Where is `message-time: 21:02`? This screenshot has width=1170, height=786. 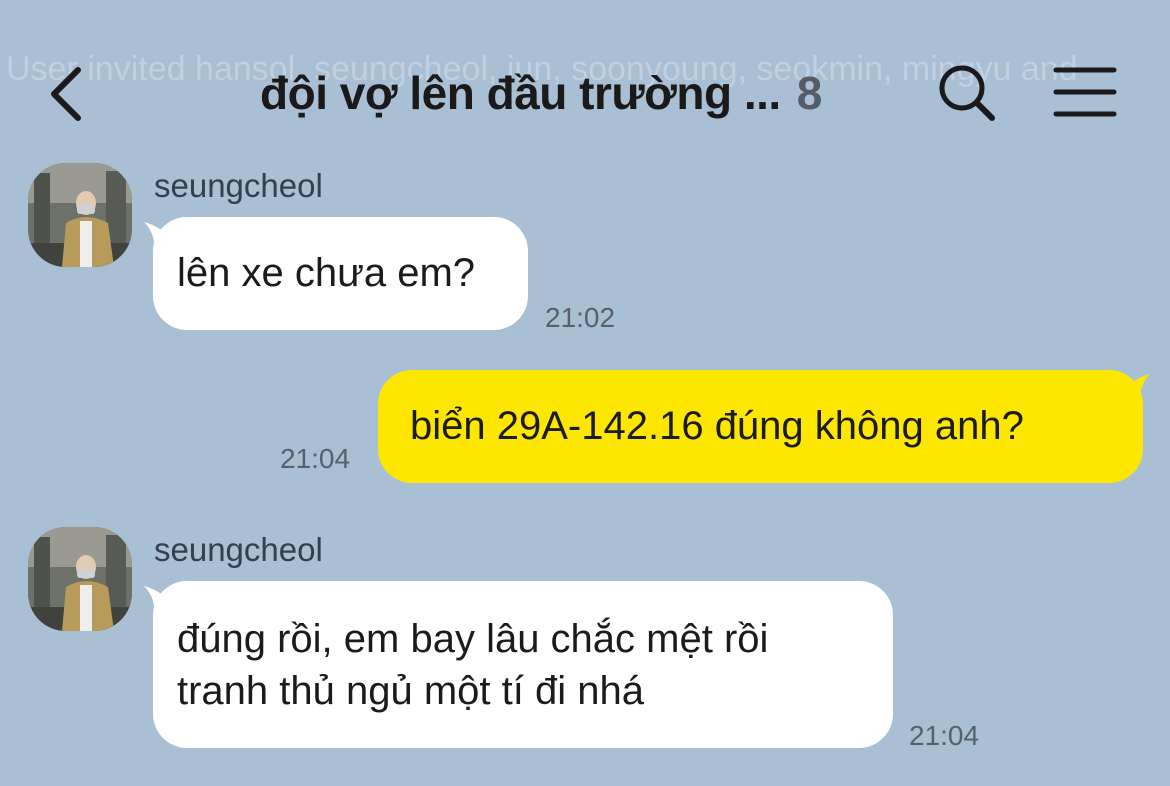 message-time: 21:02 is located at coordinates (580, 317).